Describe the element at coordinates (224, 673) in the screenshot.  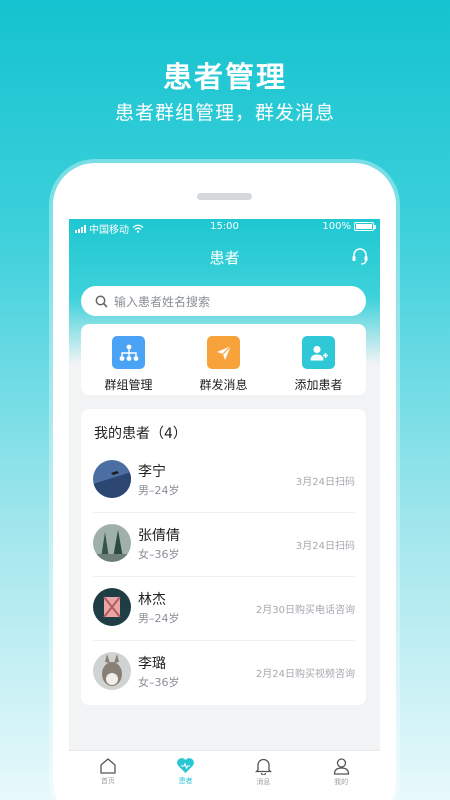
I see `patient-row: 李璐 女–36岁 2月24日购买视频咨询` at that location.